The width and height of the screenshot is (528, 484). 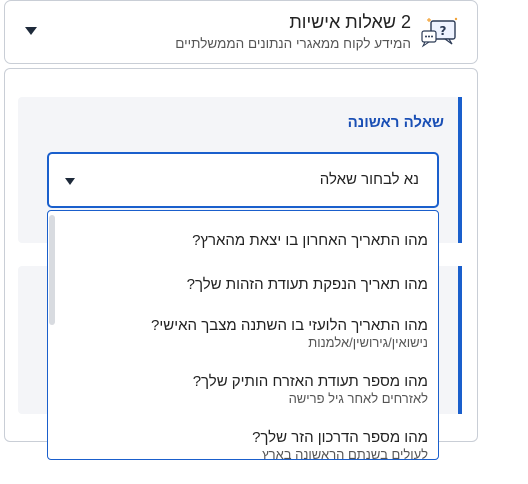 I want to click on section-subtitle: המידע לקוח ממאגרי הנתונים הממשלתיים, so click(x=293, y=43).